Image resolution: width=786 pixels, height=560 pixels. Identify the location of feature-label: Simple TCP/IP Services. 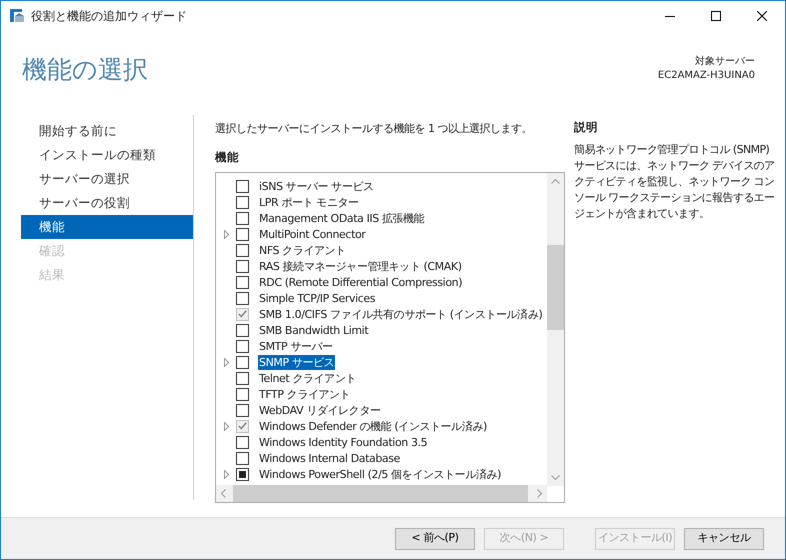
(317, 298).